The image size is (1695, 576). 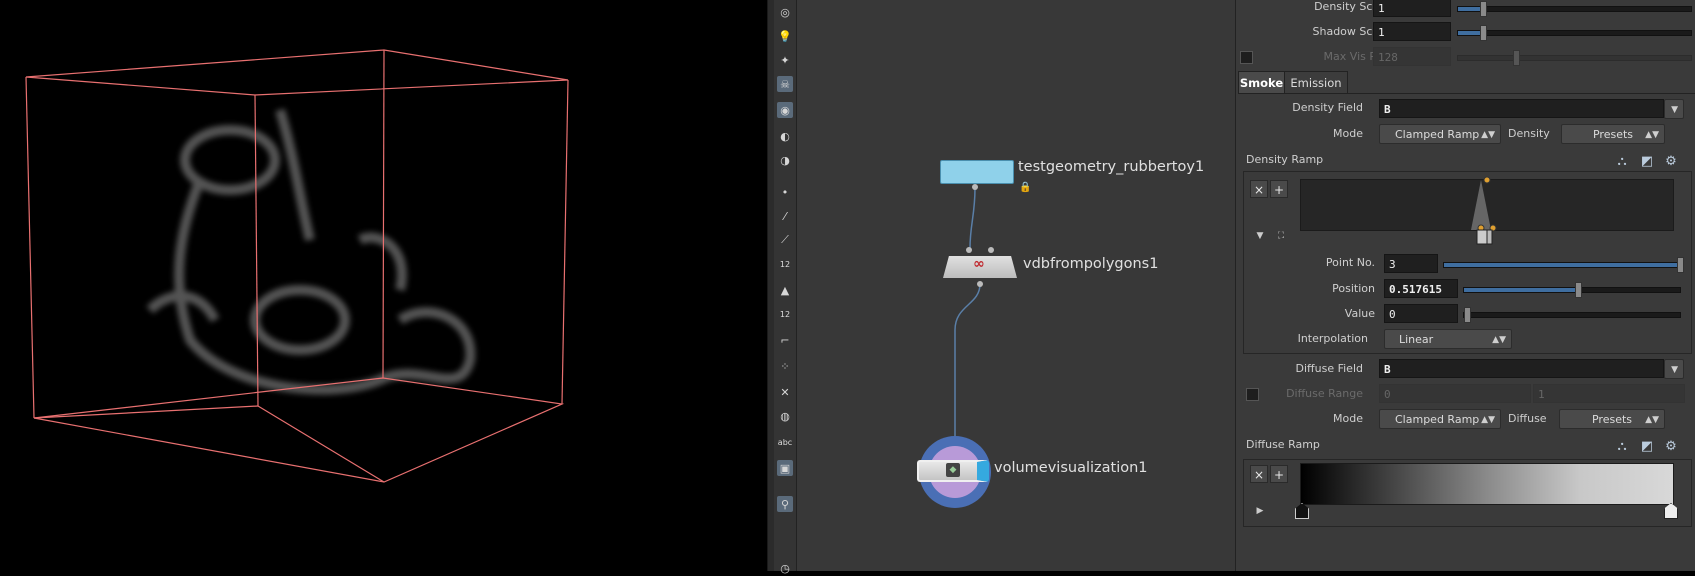 What do you see at coordinates (1353, 288) in the screenshot?
I see `position-label: Position` at bounding box center [1353, 288].